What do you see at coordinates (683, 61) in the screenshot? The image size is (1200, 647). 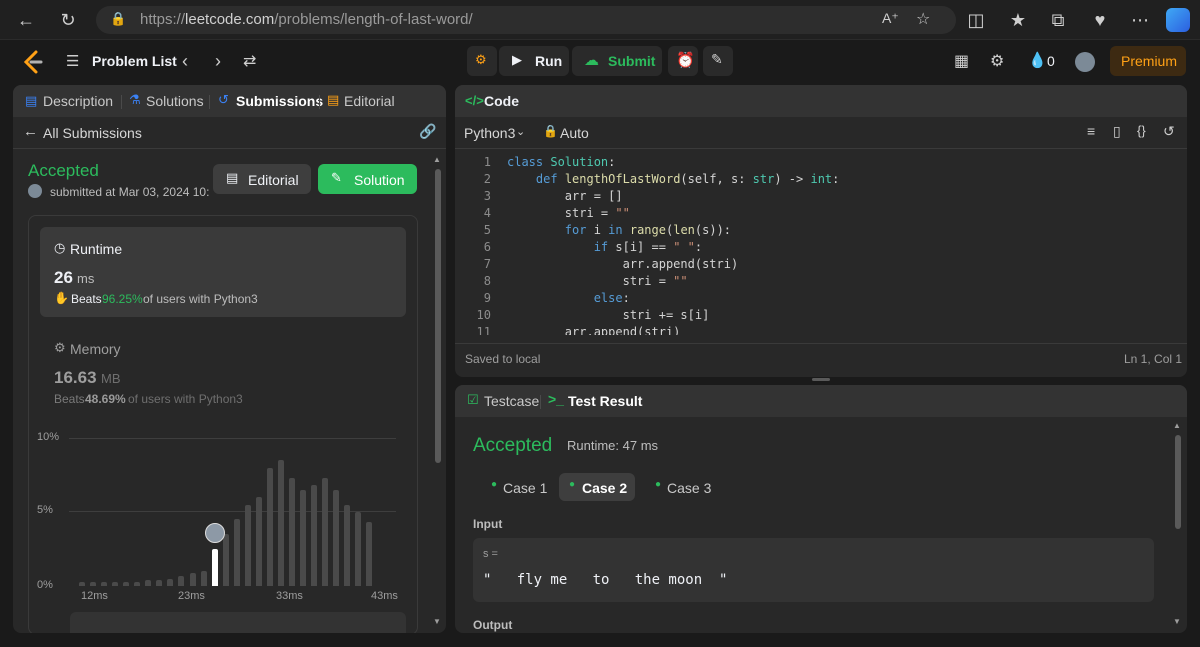 I see `timer-button: ⏰` at bounding box center [683, 61].